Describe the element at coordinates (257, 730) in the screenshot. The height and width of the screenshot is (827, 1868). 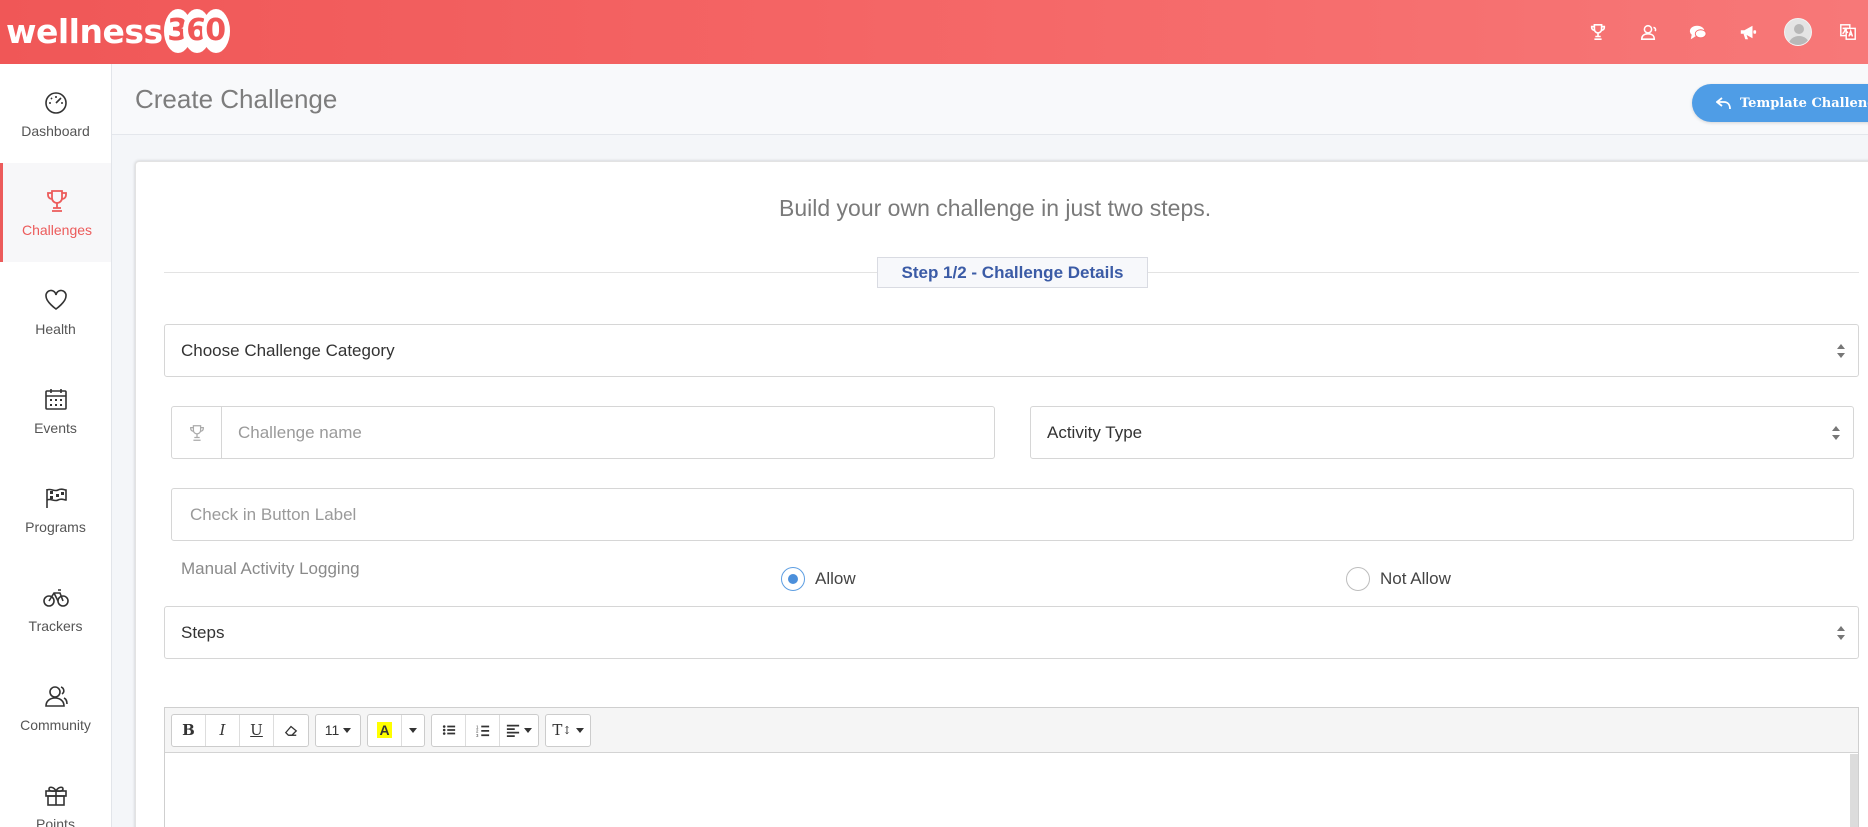
I see `underline-button: U` at that location.